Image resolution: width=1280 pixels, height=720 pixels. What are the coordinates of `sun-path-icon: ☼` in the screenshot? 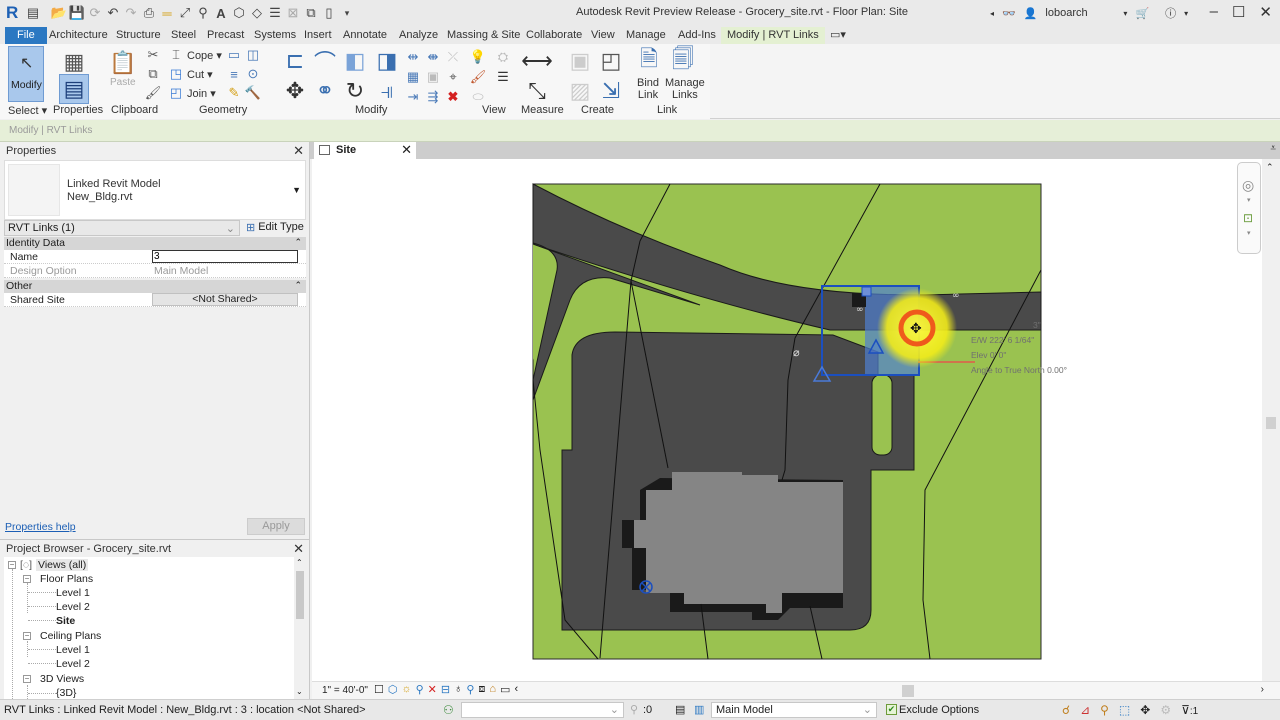 It's located at (406, 689).